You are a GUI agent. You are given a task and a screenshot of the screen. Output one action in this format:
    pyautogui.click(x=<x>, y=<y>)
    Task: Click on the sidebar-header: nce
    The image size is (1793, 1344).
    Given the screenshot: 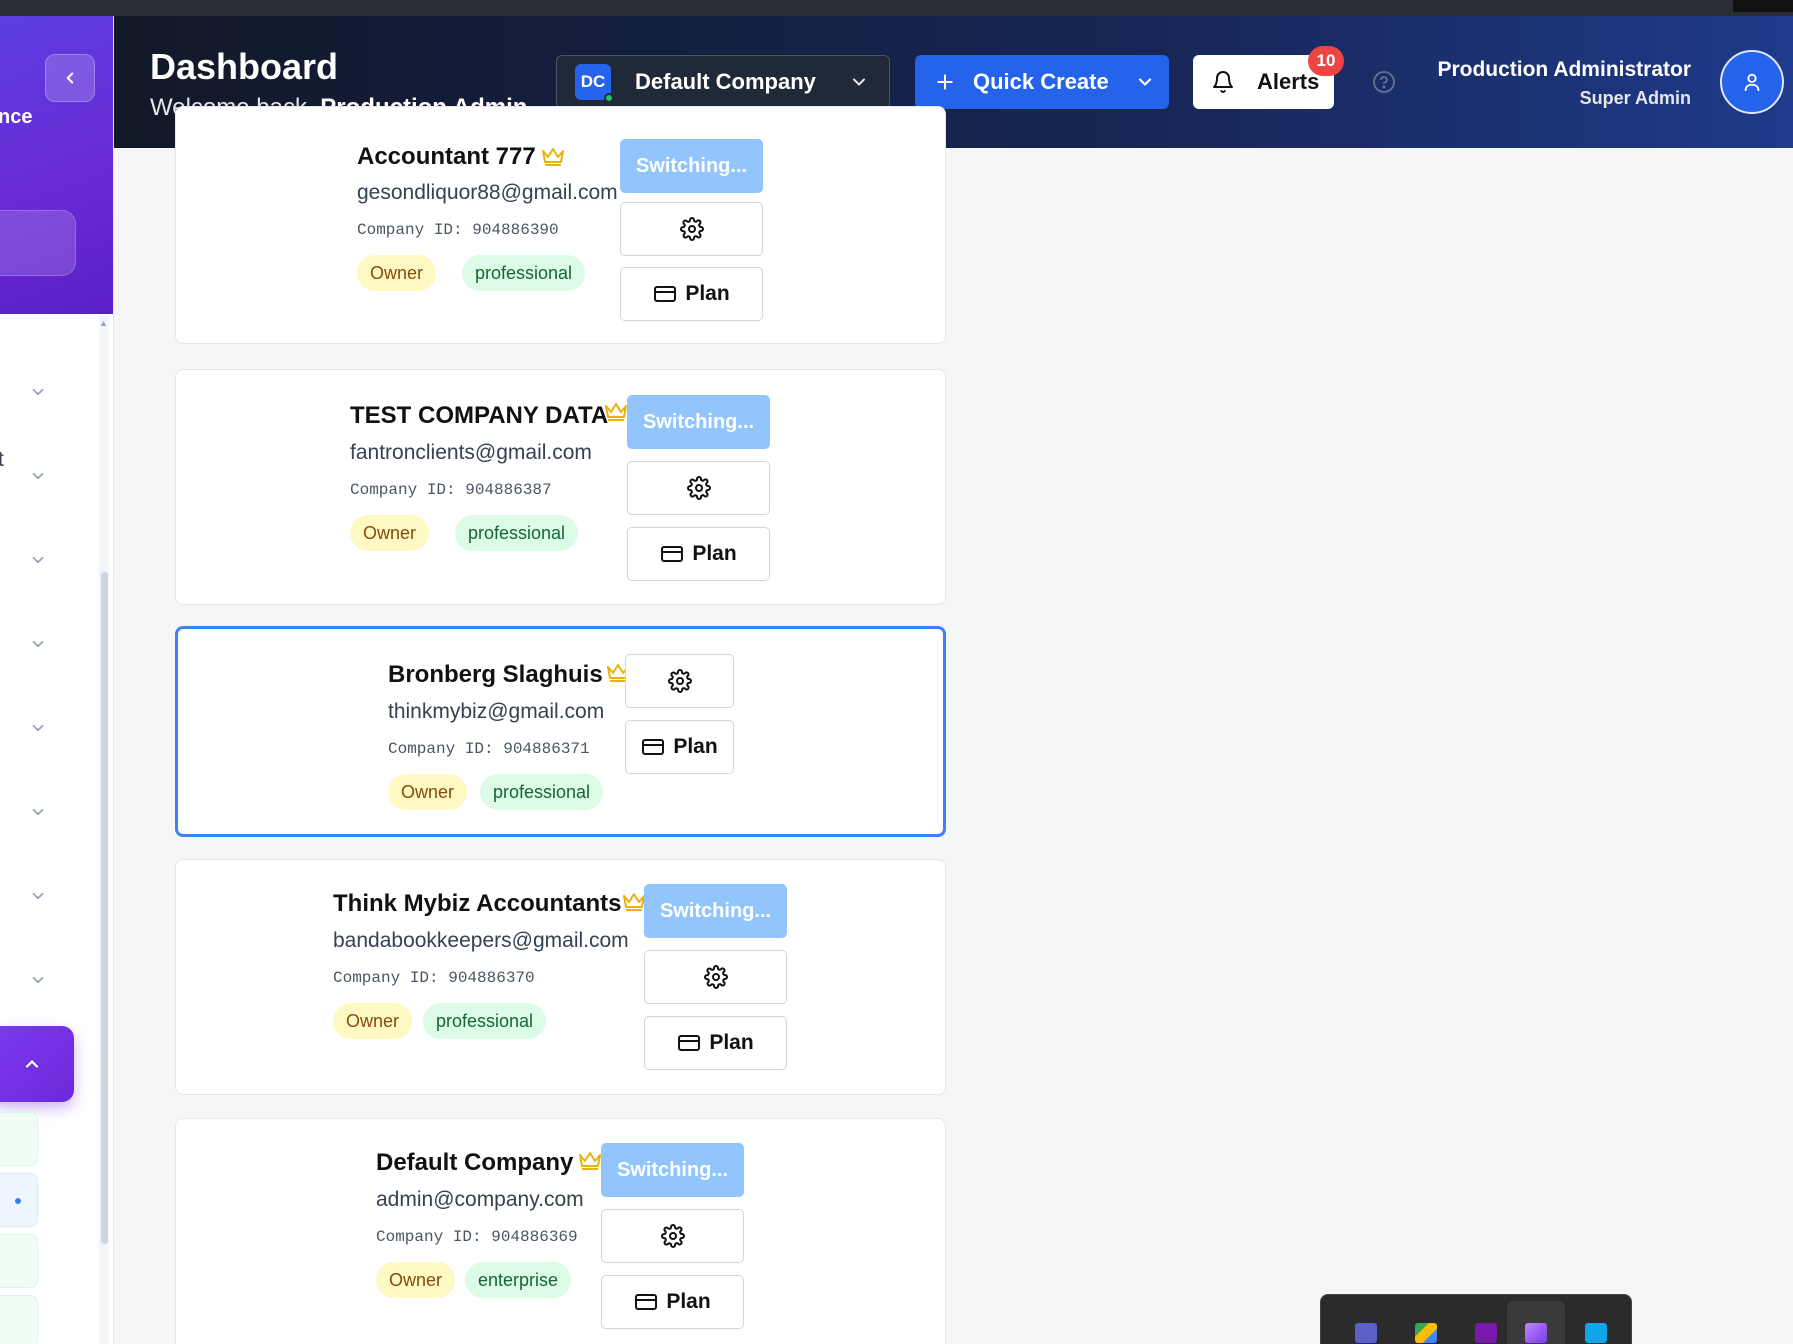 What is the action you would take?
    pyautogui.click(x=56, y=165)
    